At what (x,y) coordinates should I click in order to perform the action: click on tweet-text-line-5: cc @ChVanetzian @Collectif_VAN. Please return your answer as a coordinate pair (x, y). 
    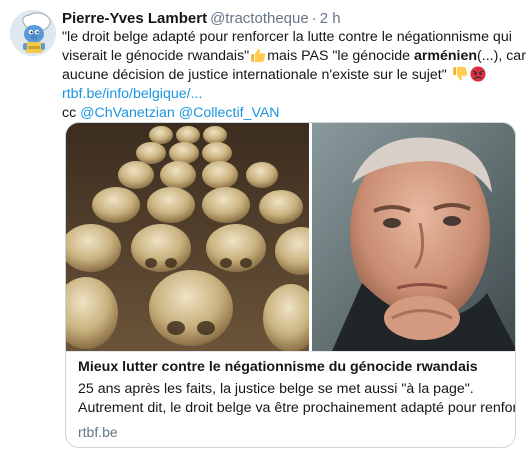
    Looking at the image, I should click on (291, 113).